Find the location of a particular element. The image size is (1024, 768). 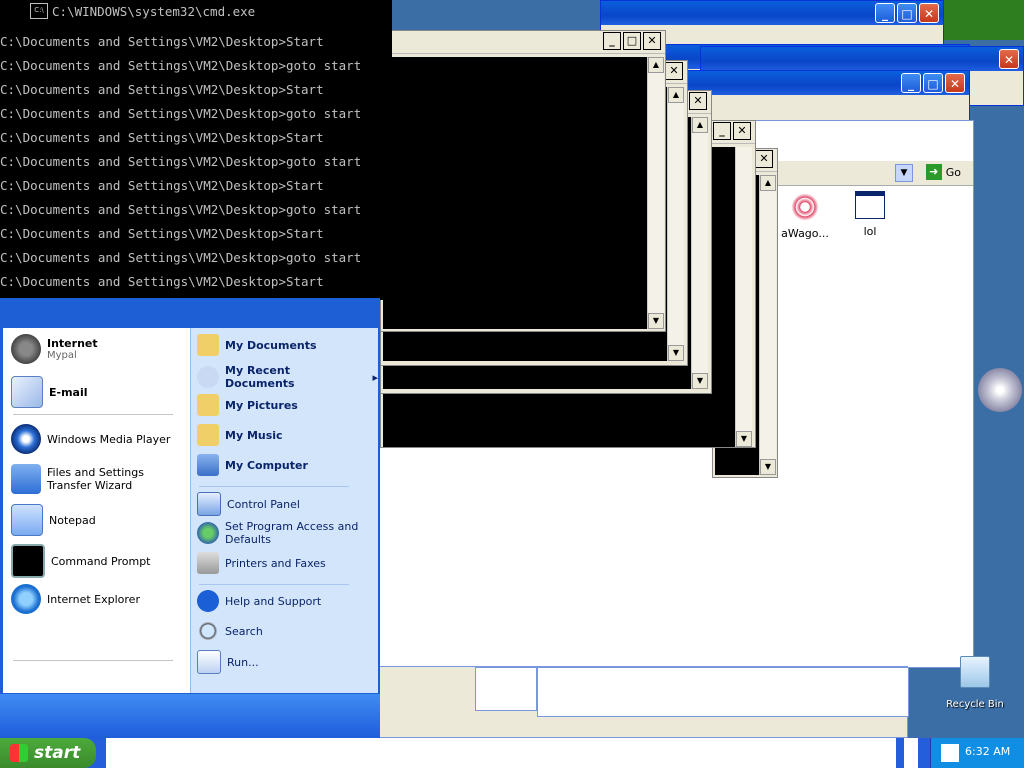

go-button: ➜ Go is located at coordinates (943, 172).